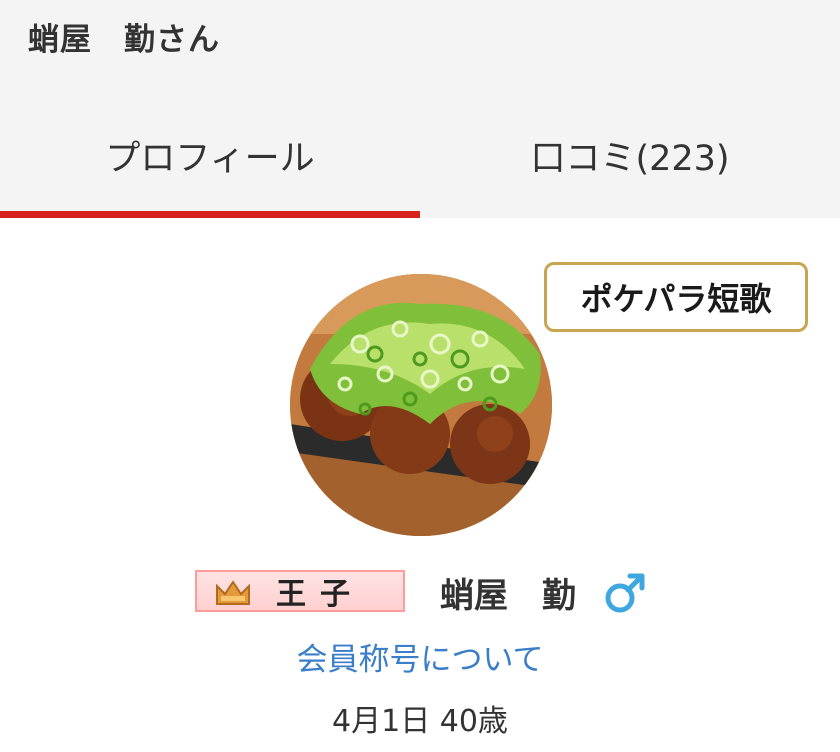 This screenshot has height=752, width=840. What do you see at coordinates (124, 40) in the screenshot?
I see `page-title: 蛸屋 勤さん` at bounding box center [124, 40].